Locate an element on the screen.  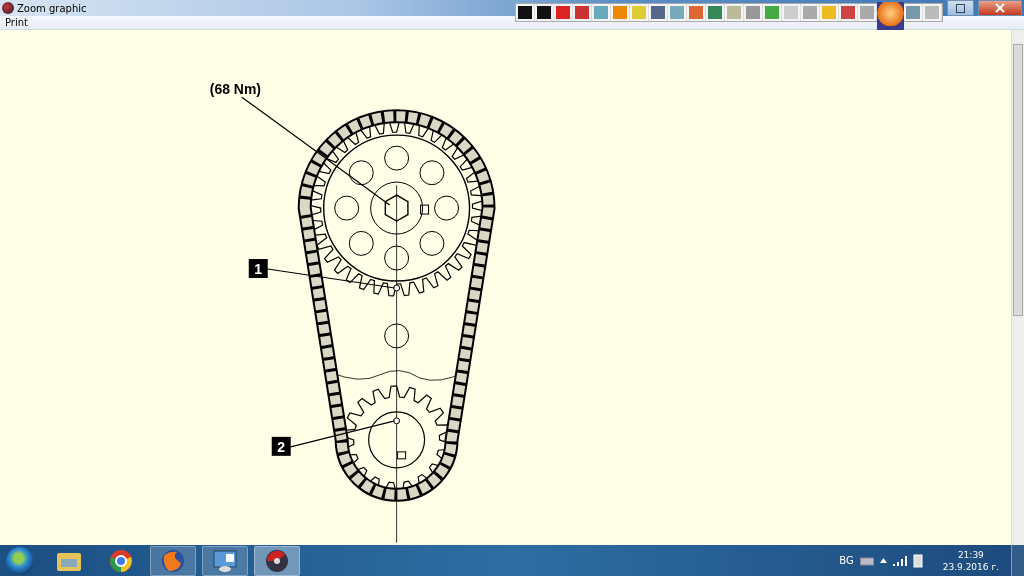
menu-item: Print is located at coordinates (16, 22).